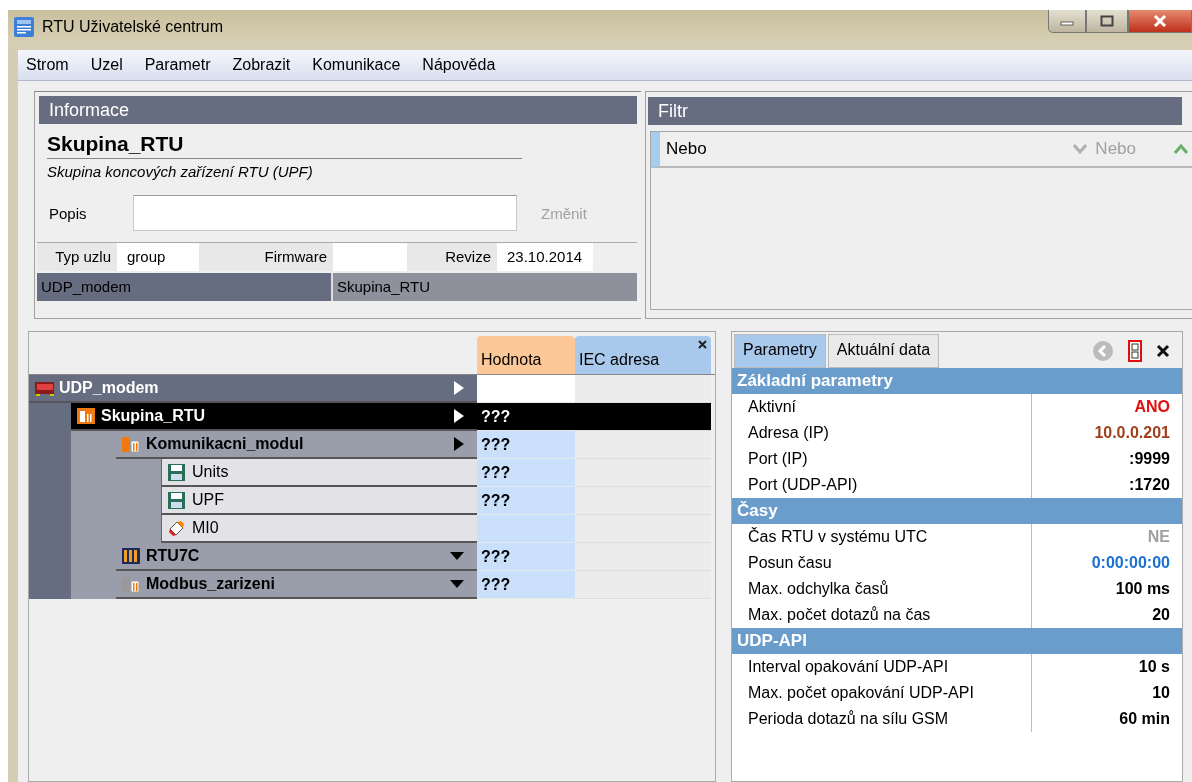 The image size is (1192, 782). I want to click on section-header: Základní parametry, so click(957, 381).